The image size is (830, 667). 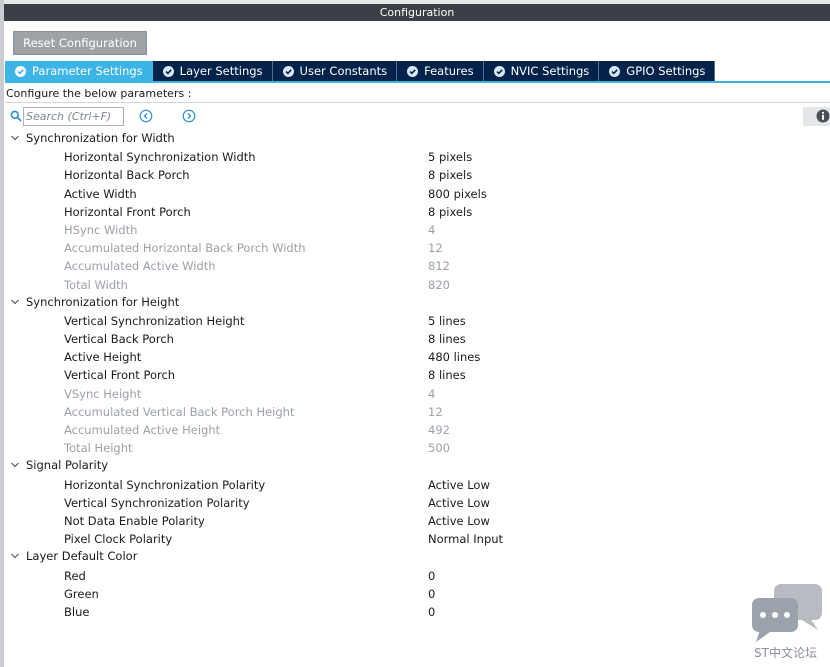 What do you see at coordinates (100, 193) in the screenshot?
I see `parameter-name: Active Width` at bounding box center [100, 193].